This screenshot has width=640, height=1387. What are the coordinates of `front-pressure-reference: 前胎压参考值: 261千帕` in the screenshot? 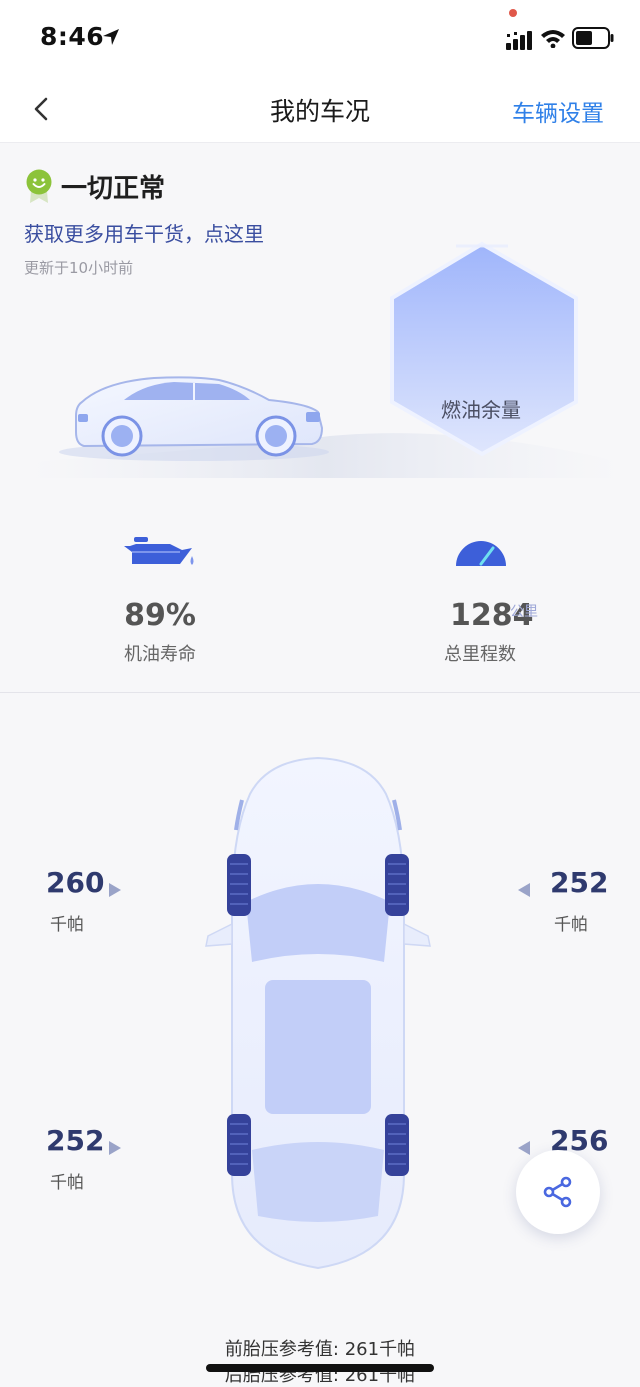 It's located at (320, 1349).